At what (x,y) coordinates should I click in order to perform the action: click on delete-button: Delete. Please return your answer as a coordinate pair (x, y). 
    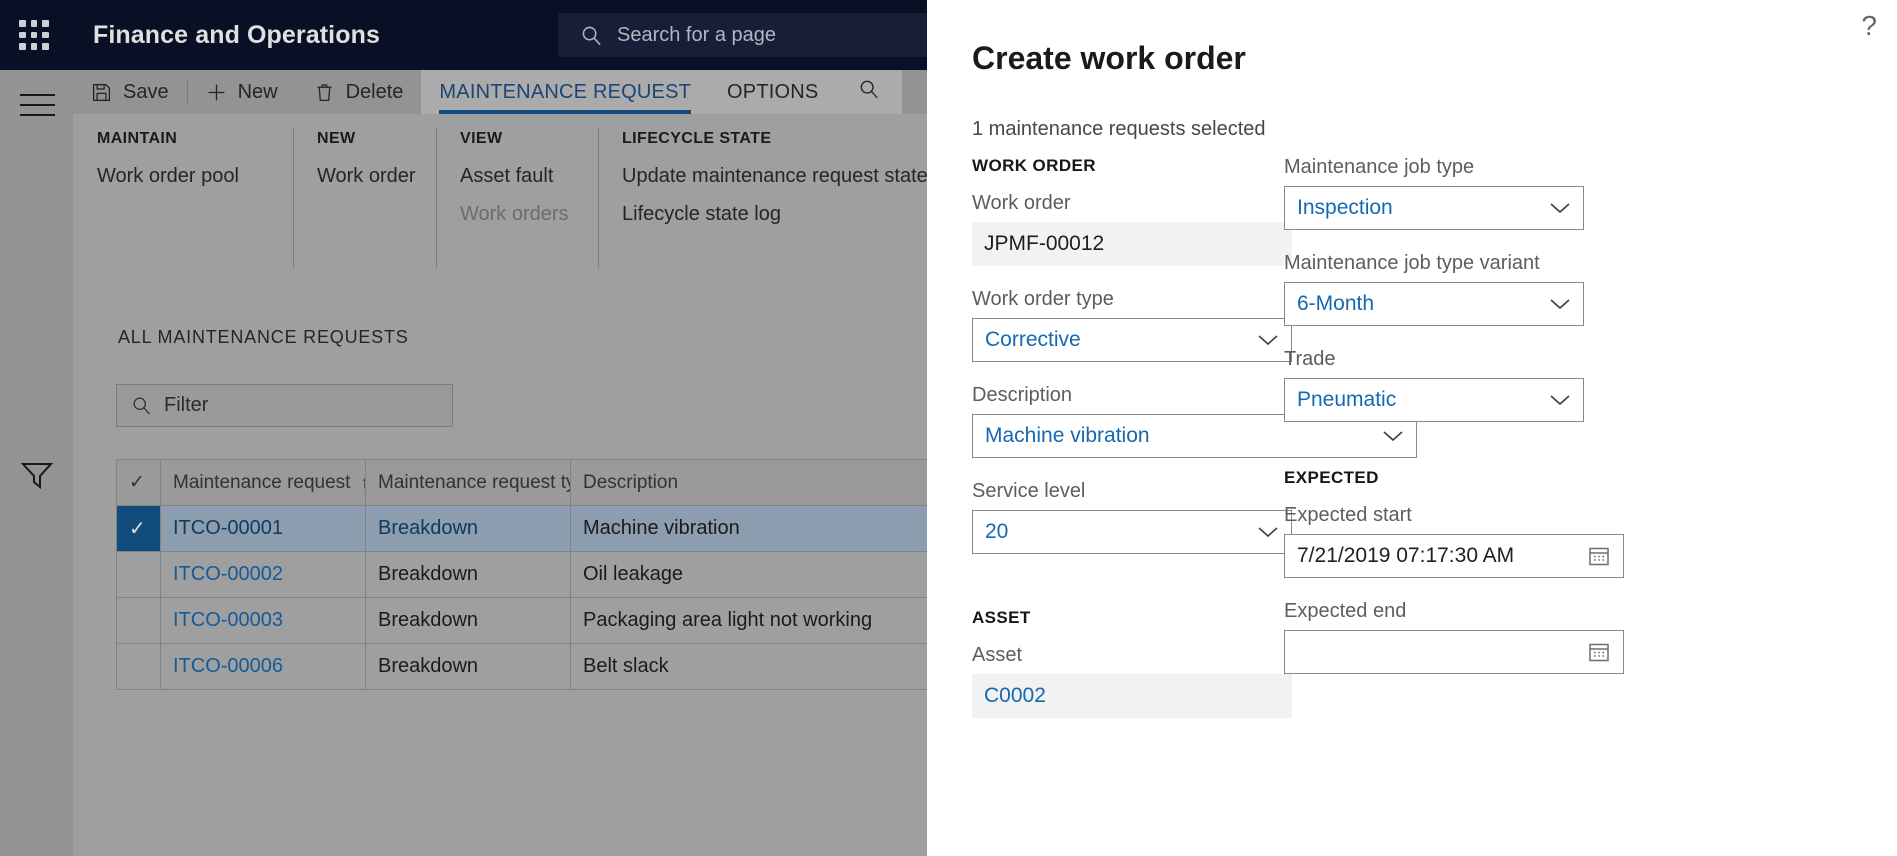
    Looking at the image, I should click on (359, 92).